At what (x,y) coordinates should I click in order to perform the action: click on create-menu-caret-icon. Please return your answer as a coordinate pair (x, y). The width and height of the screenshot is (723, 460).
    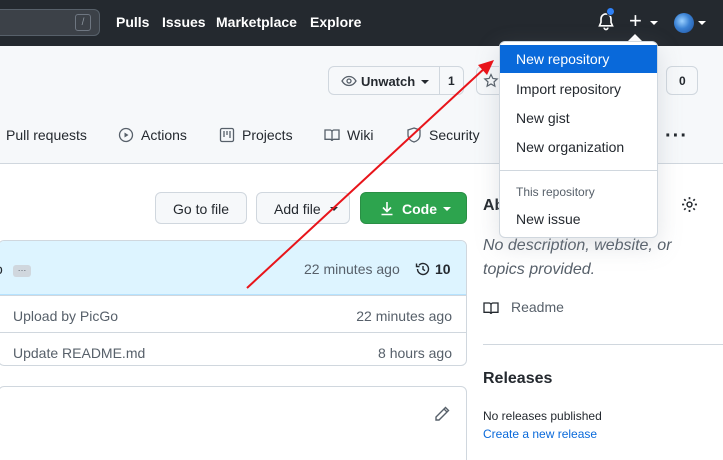
    Looking at the image, I should click on (654, 23).